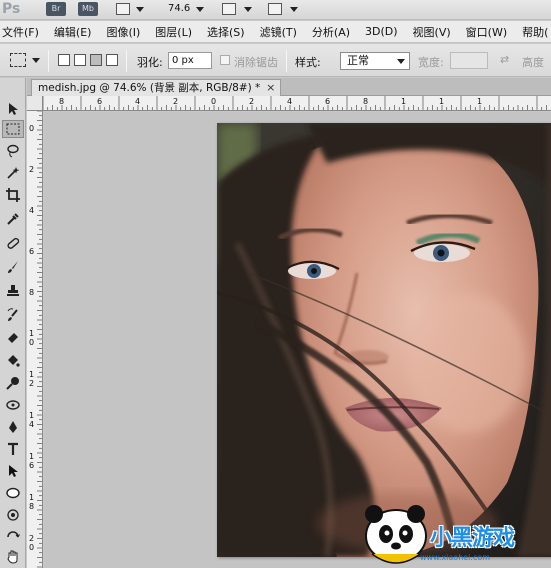  I want to click on dodge-tool-icon, so click(13, 383).